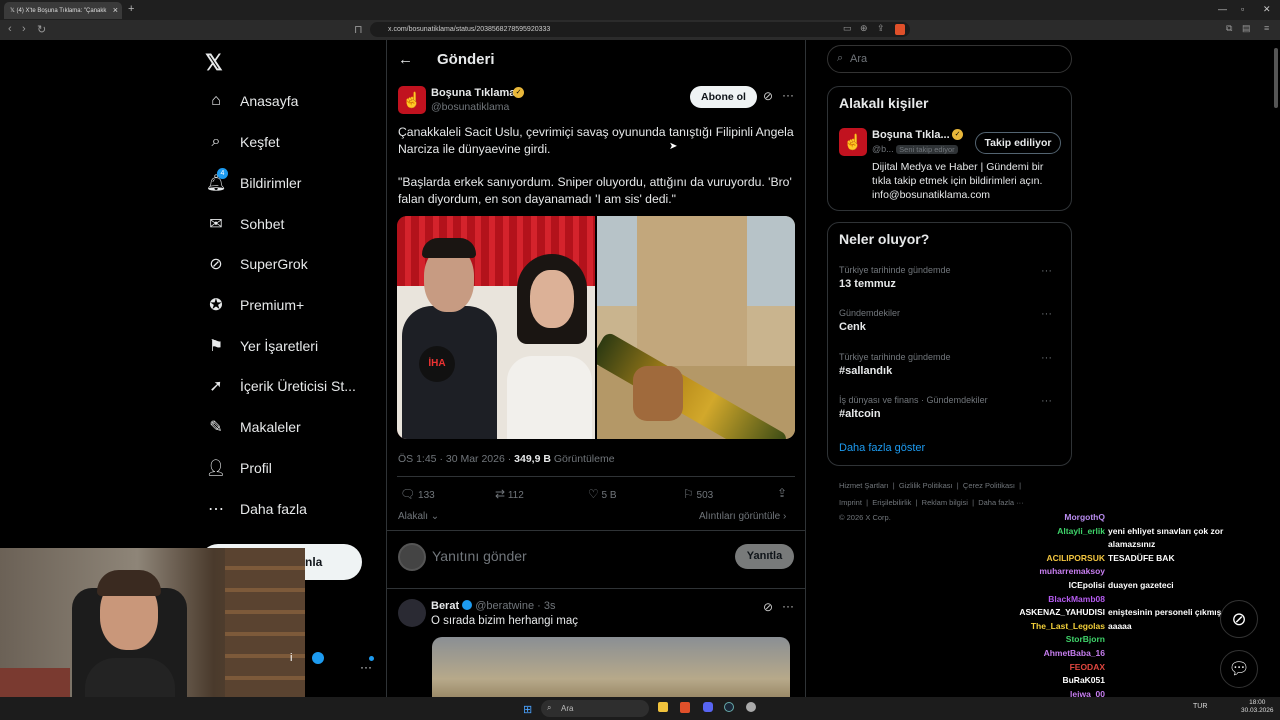  Describe the element at coordinates (1229, 28) in the screenshot. I see `extensions-icon: ⧉` at that location.